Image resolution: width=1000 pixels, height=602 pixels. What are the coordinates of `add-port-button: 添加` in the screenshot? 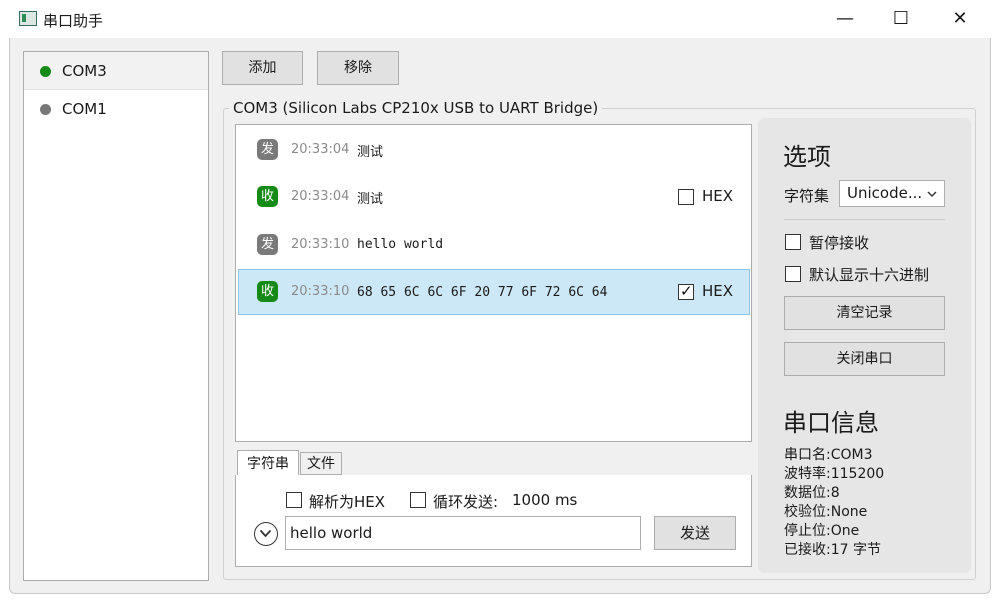 It's located at (262, 68).